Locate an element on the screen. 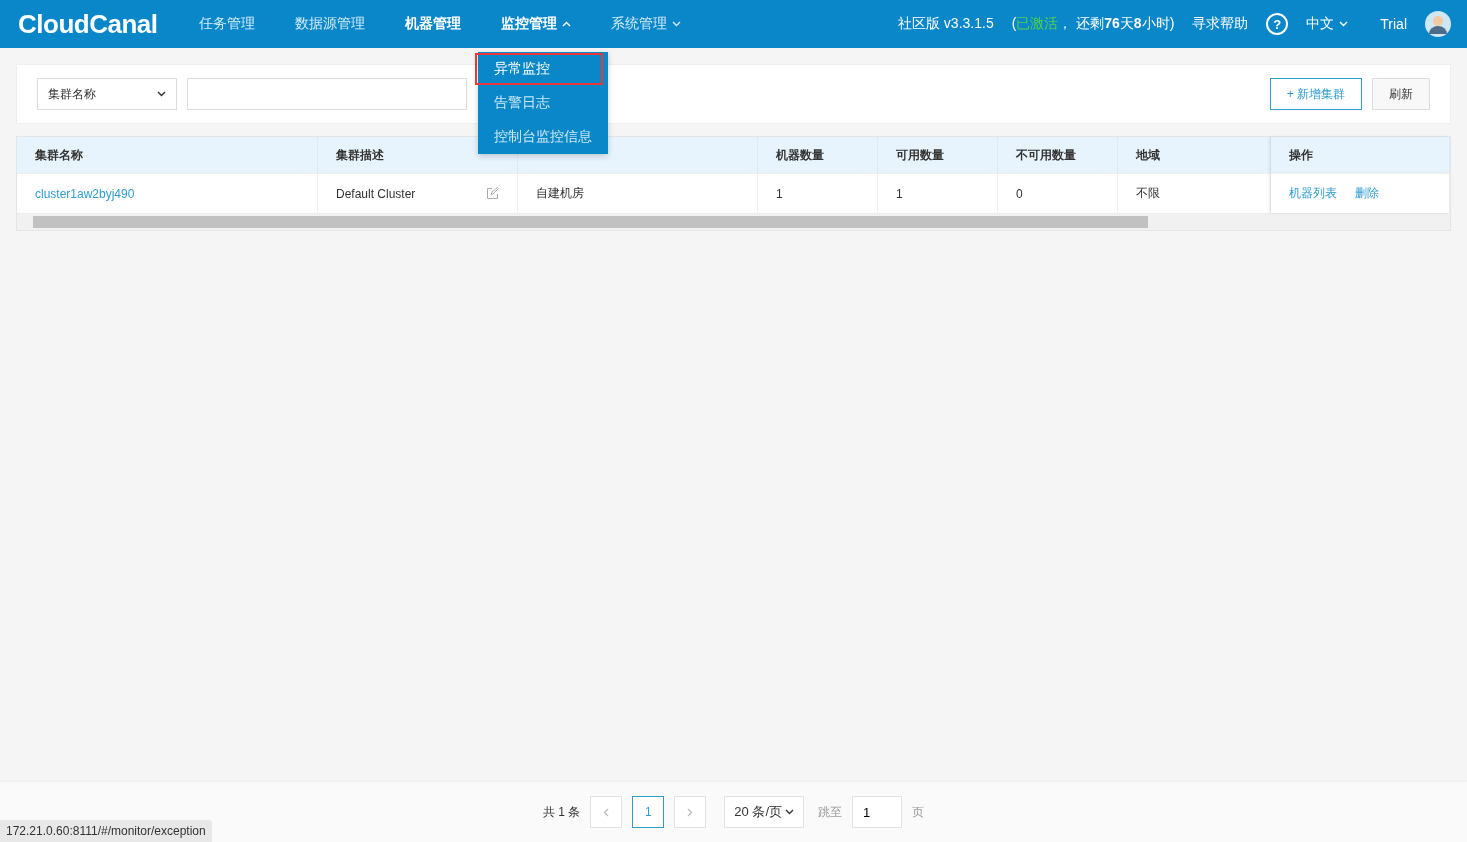 The image size is (1467, 842). jump-field: 1 is located at coordinates (877, 812).